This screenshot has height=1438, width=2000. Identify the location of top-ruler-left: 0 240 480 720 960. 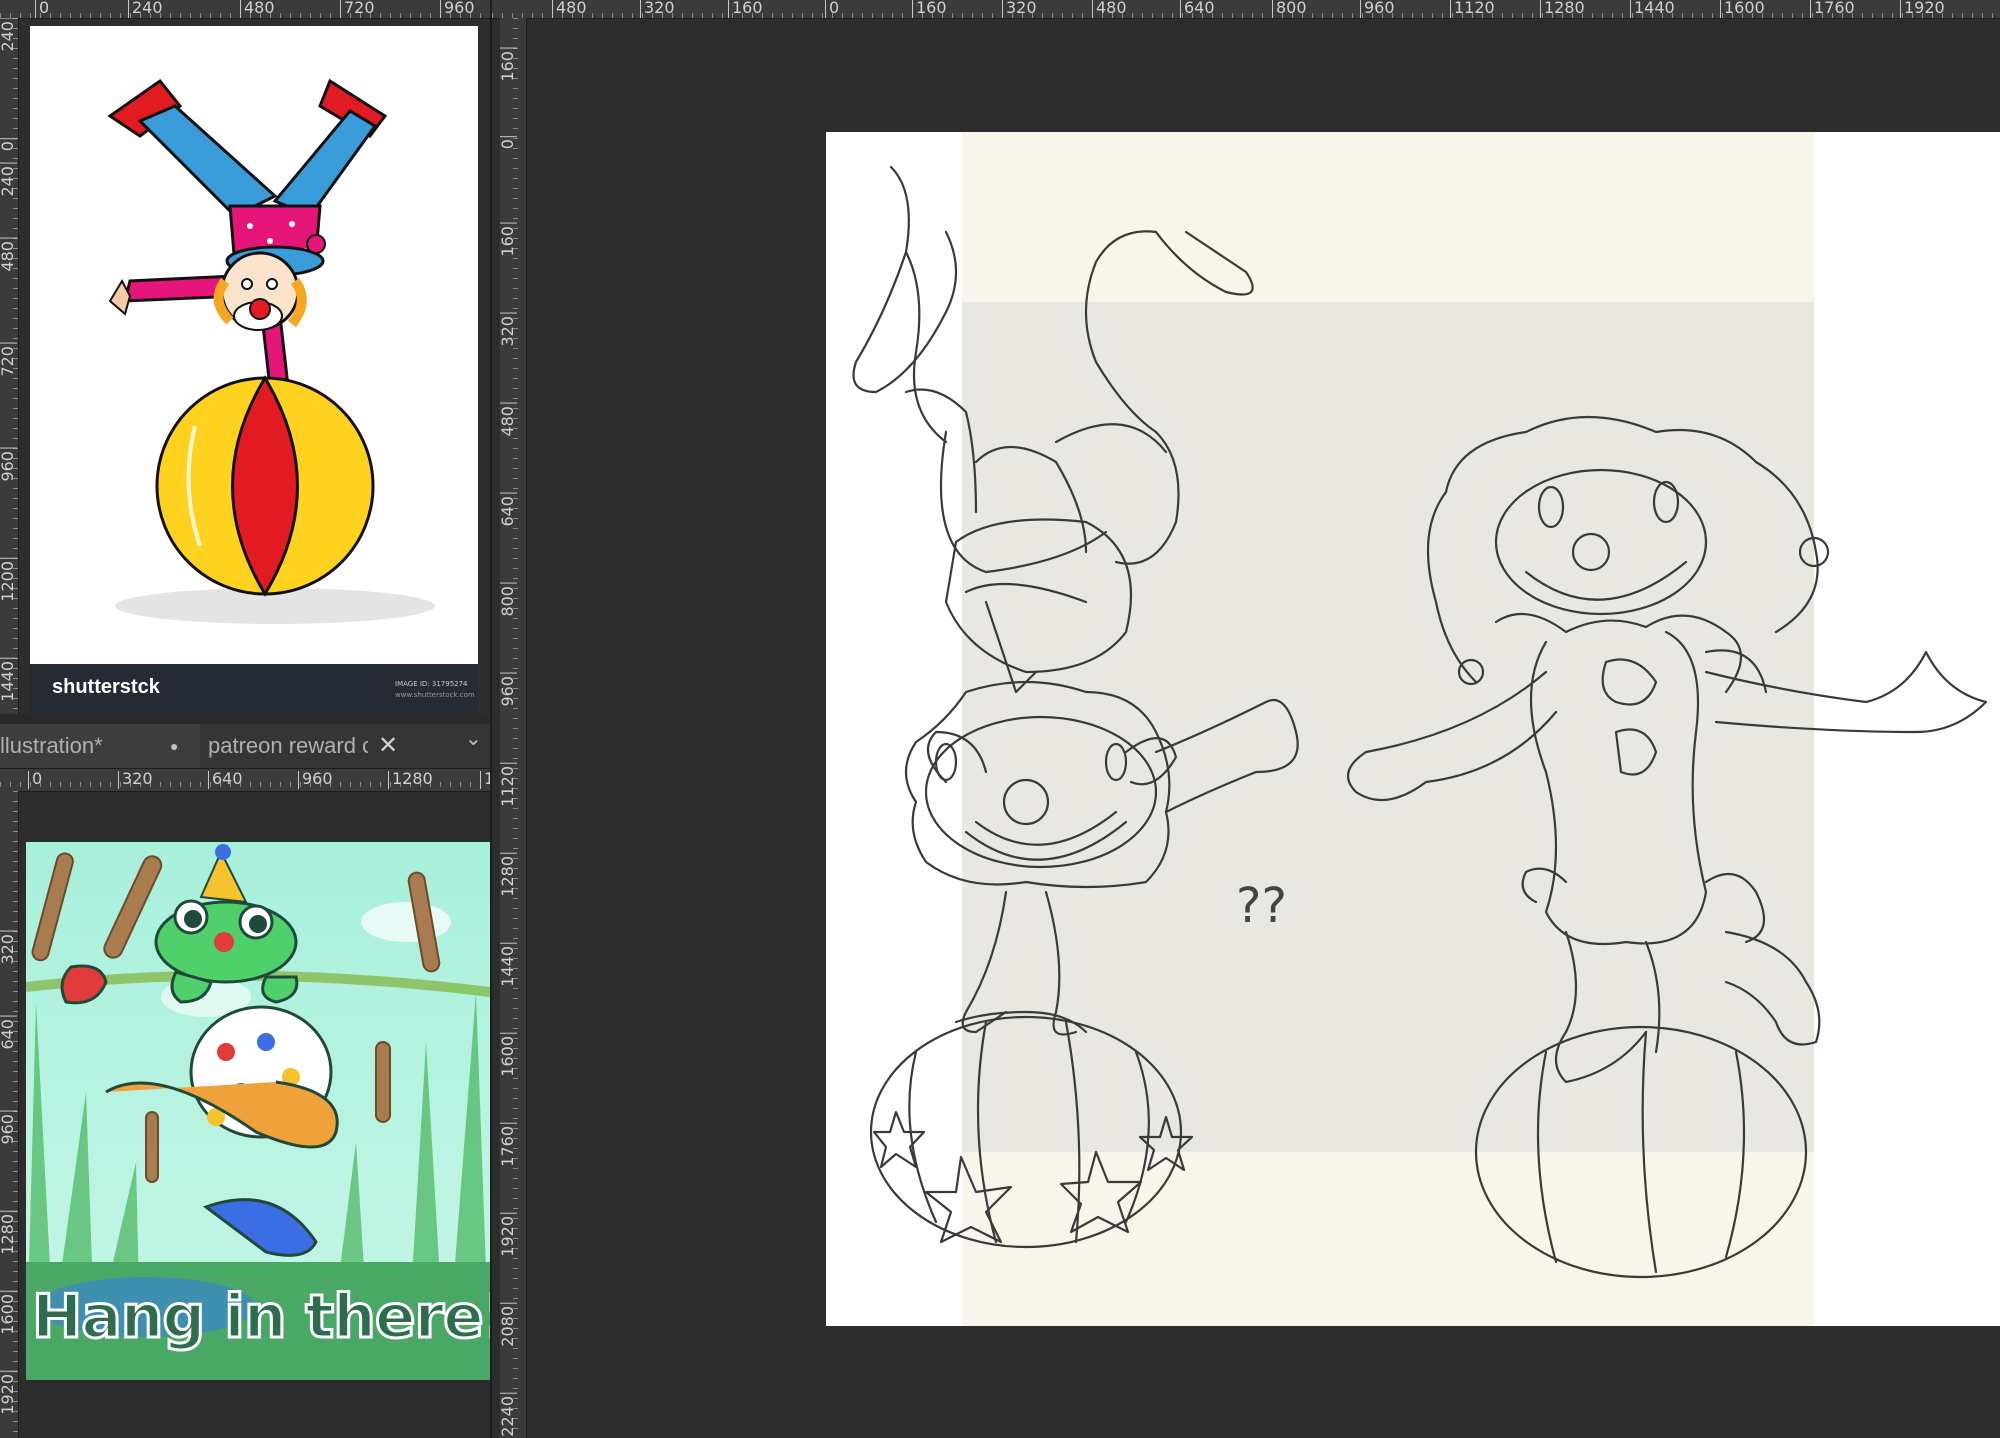
(246, 9).